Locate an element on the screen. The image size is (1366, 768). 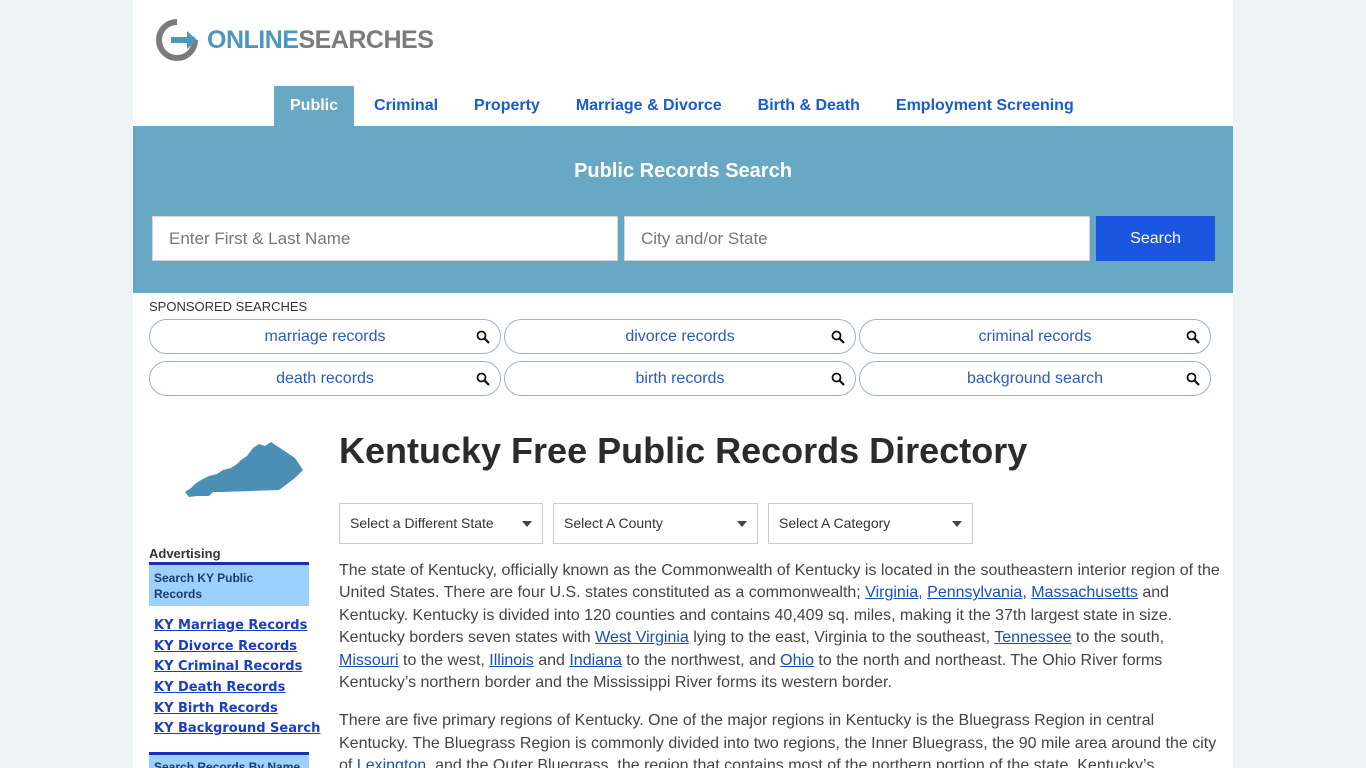
link-virginia: Virginia is located at coordinates (891, 592).